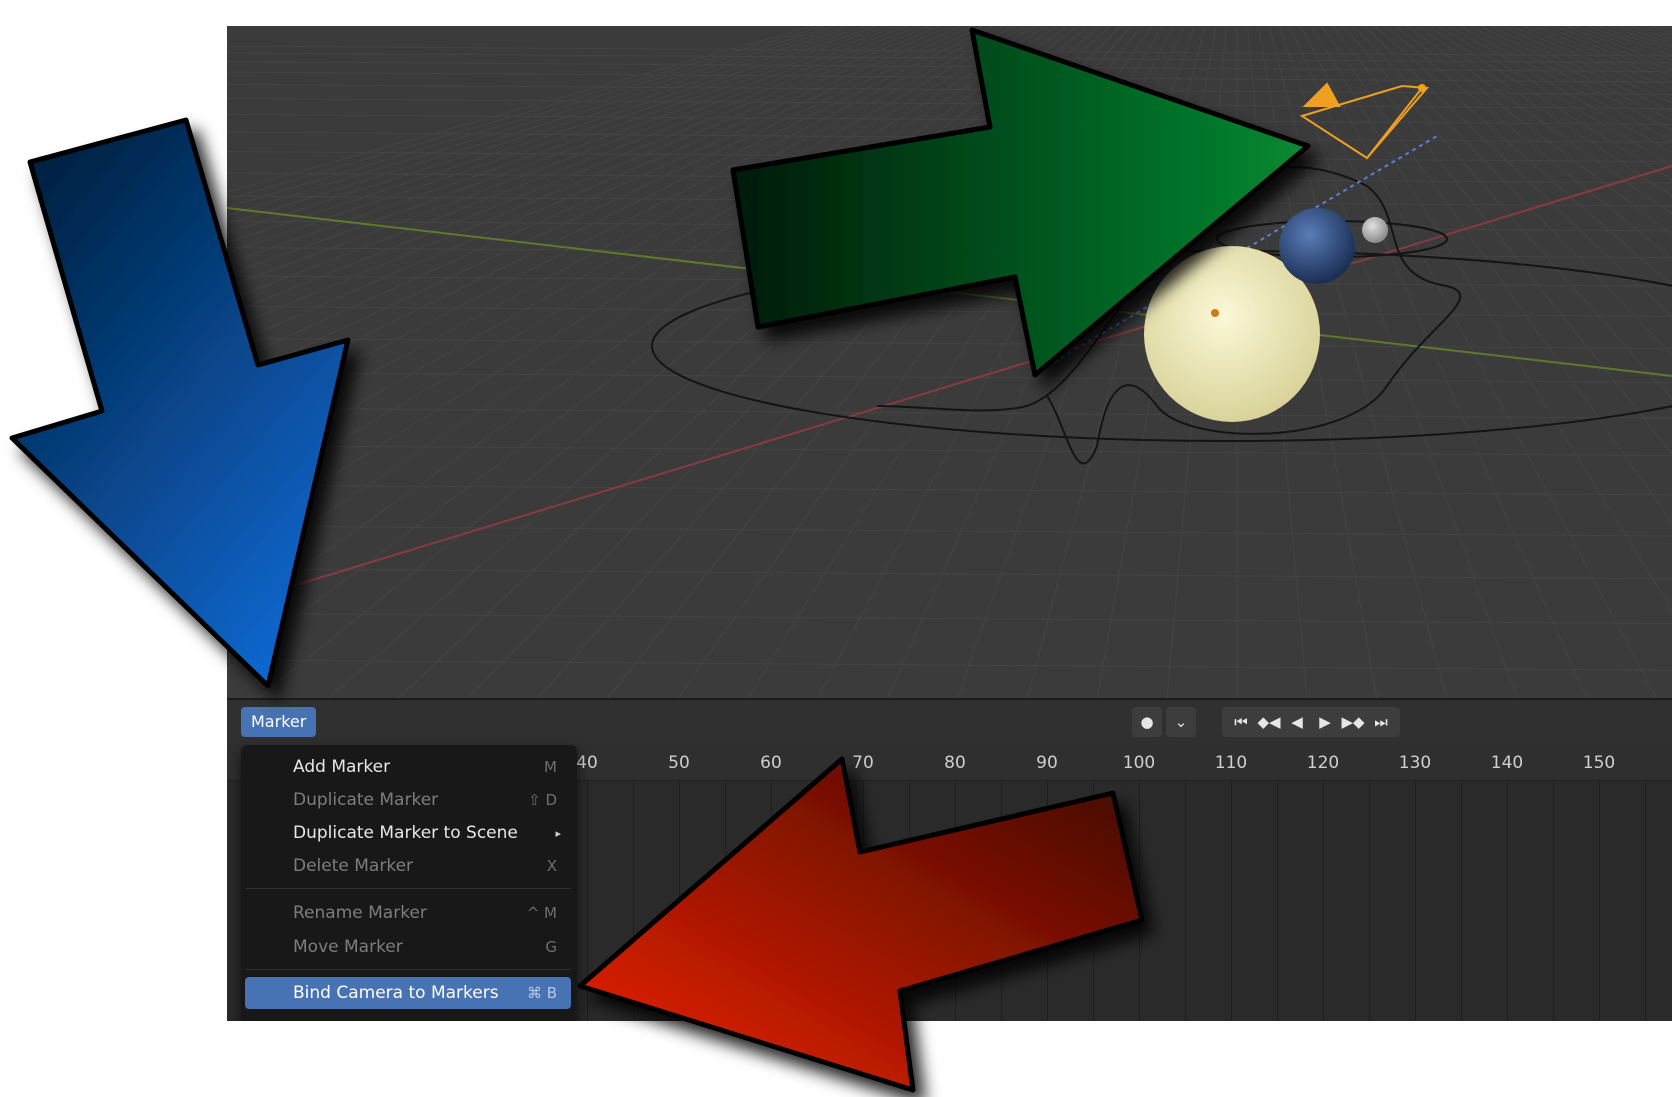 This screenshot has height=1097, width=1672. I want to click on menu-item-label: Move Marker, so click(348, 947).